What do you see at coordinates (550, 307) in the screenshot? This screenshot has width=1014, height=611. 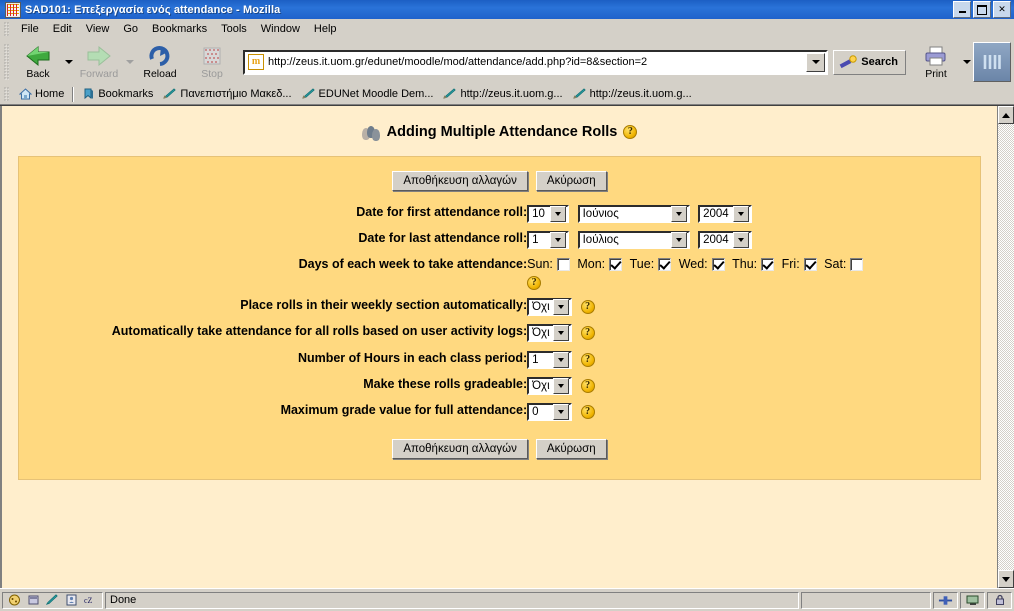 I see `weekly-section-select: Όχι` at bounding box center [550, 307].